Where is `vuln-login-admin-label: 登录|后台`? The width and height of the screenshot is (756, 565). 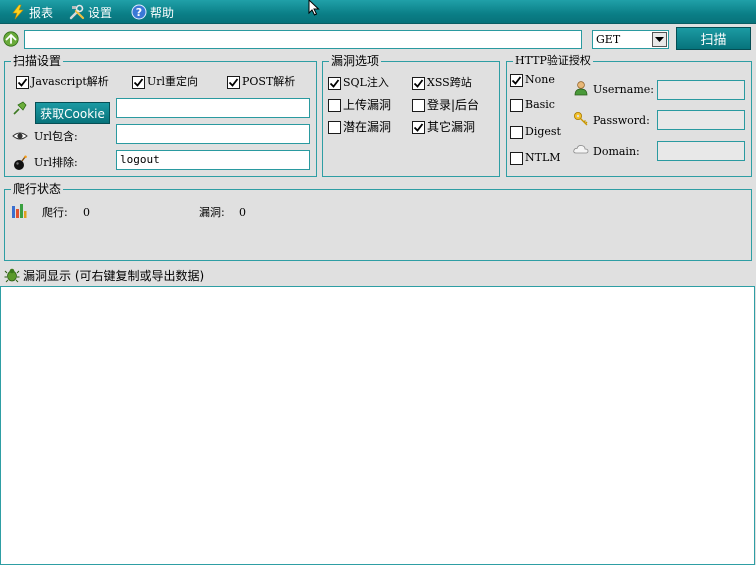 vuln-login-admin-label: 登录|后台 is located at coordinates (453, 105).